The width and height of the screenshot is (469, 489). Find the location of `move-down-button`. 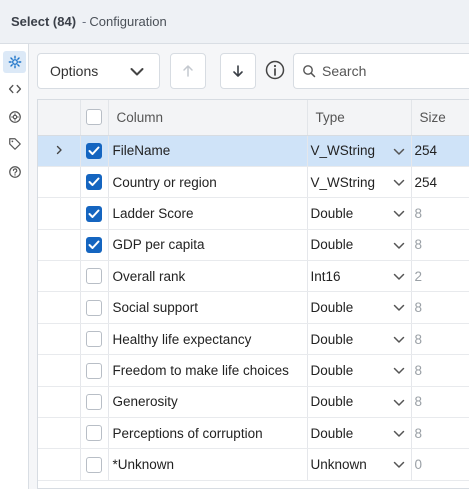

move-down-button is located at coordinates (238, 71).